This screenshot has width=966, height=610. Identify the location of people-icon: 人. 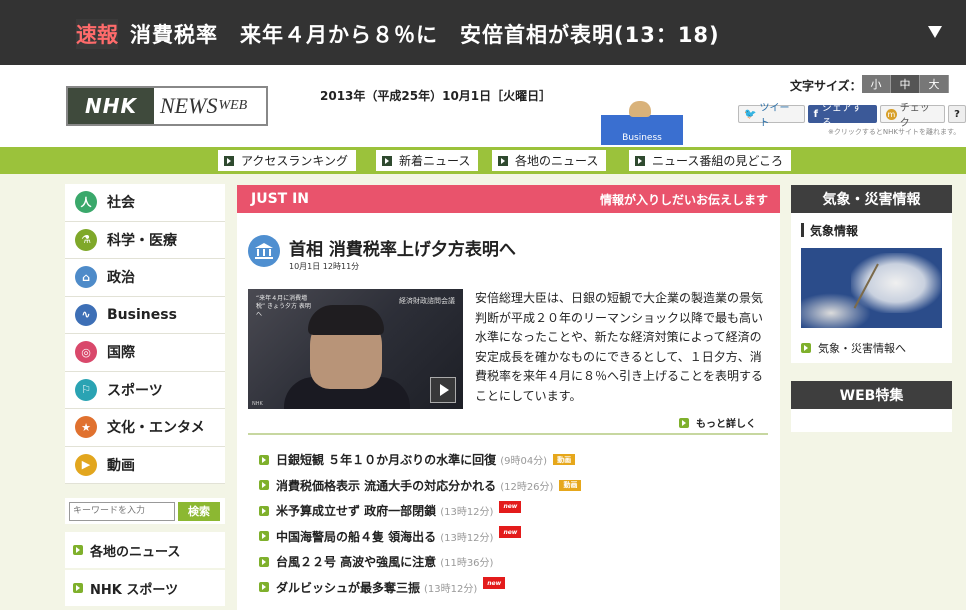
(86, 202).